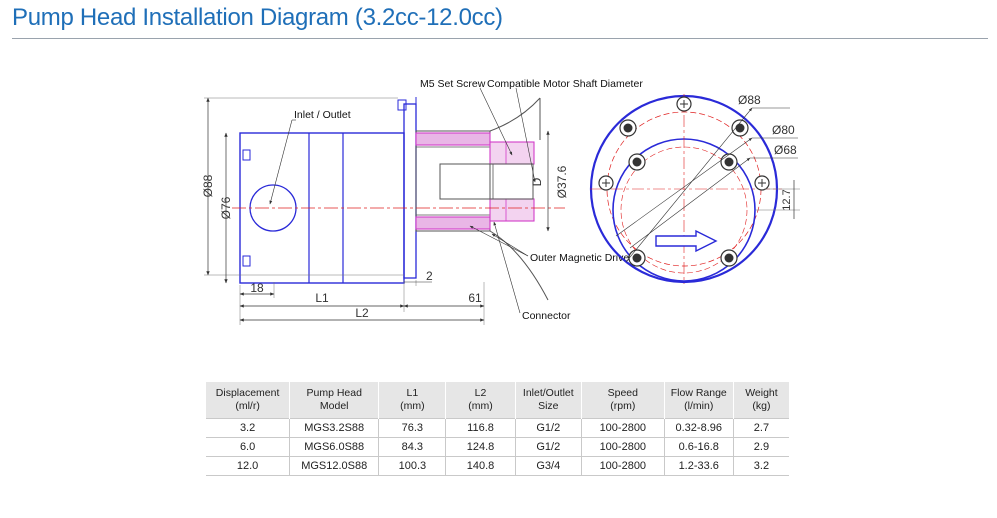  I want to click on table-cell: 0.6-16.8, so click(698, 447).